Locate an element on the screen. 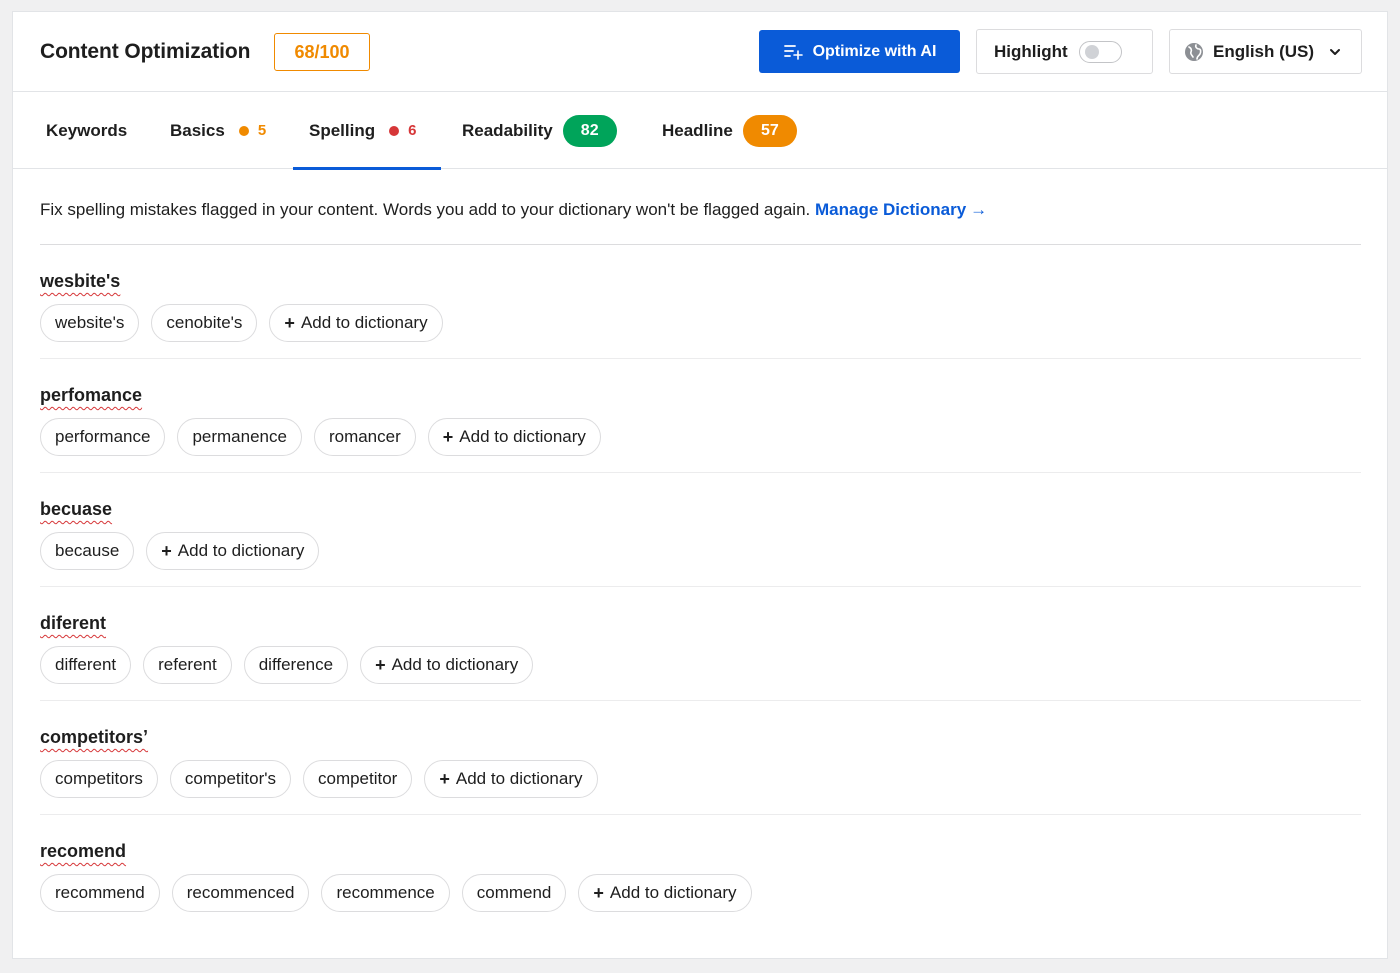  tab-label: Keywords is located at coordinates (87, 130).